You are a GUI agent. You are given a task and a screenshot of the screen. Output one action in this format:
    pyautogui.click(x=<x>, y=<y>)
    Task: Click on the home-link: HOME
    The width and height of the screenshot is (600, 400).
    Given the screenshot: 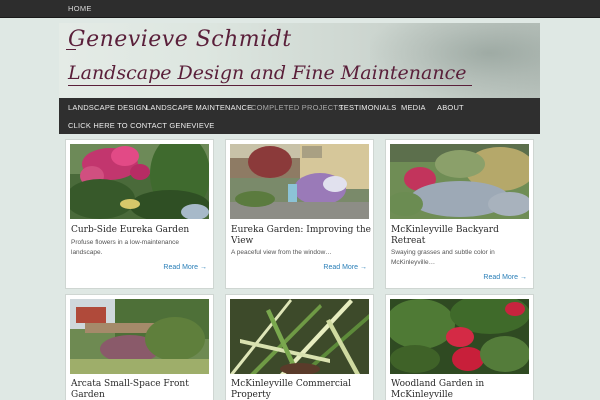 What is the action you would take?
    pyautogui.click(x=80, y=8)
    